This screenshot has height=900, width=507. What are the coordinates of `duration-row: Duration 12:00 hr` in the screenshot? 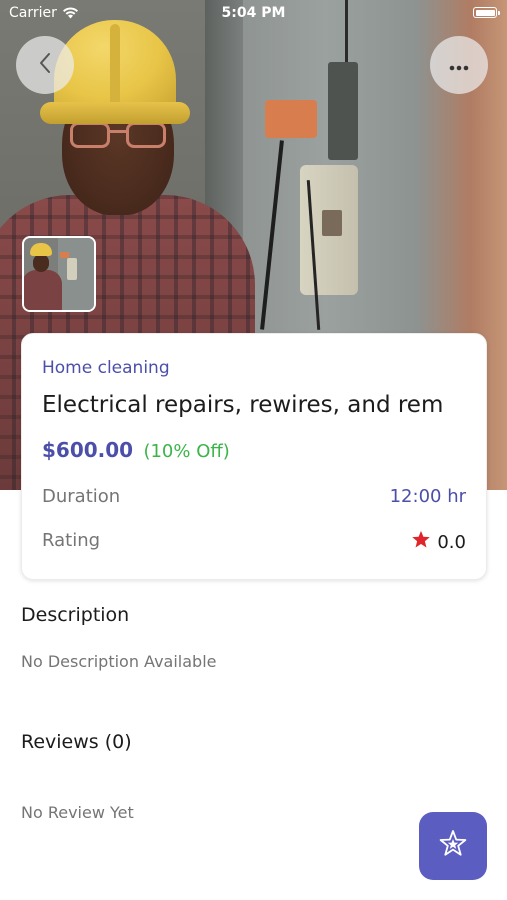 It's located at (254, 499).